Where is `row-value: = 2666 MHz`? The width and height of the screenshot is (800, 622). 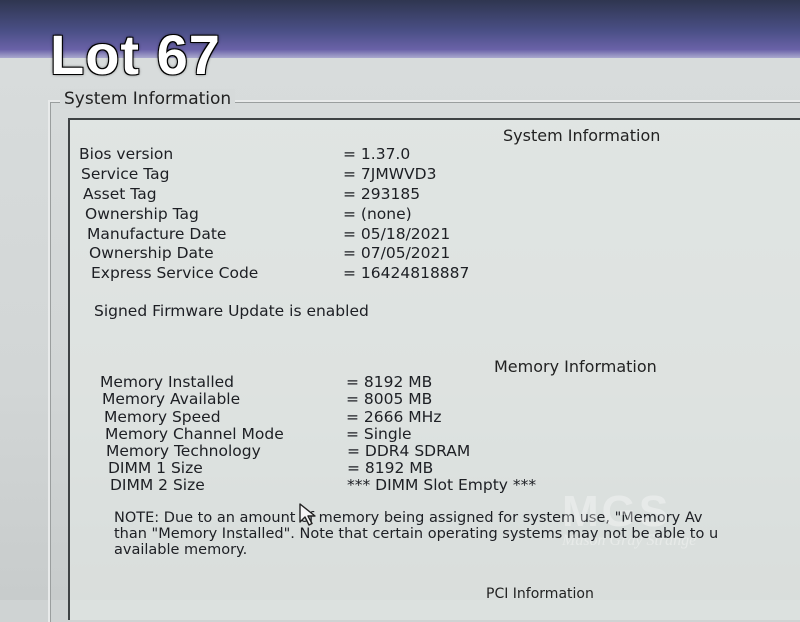 row-value: = 2666 MHz is located at coordinates (394, 417).